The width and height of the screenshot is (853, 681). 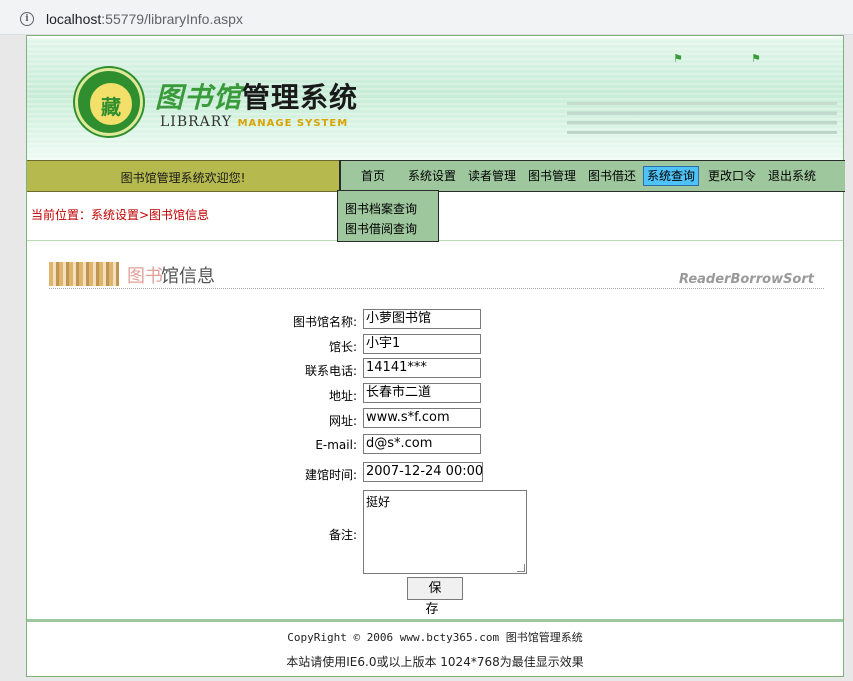 What do you see at coordinates (381, 228) in the screenshot?
I see `dropdown-item-book-borrow-query: 图书借阅查询` at bounding box center [381, 228].